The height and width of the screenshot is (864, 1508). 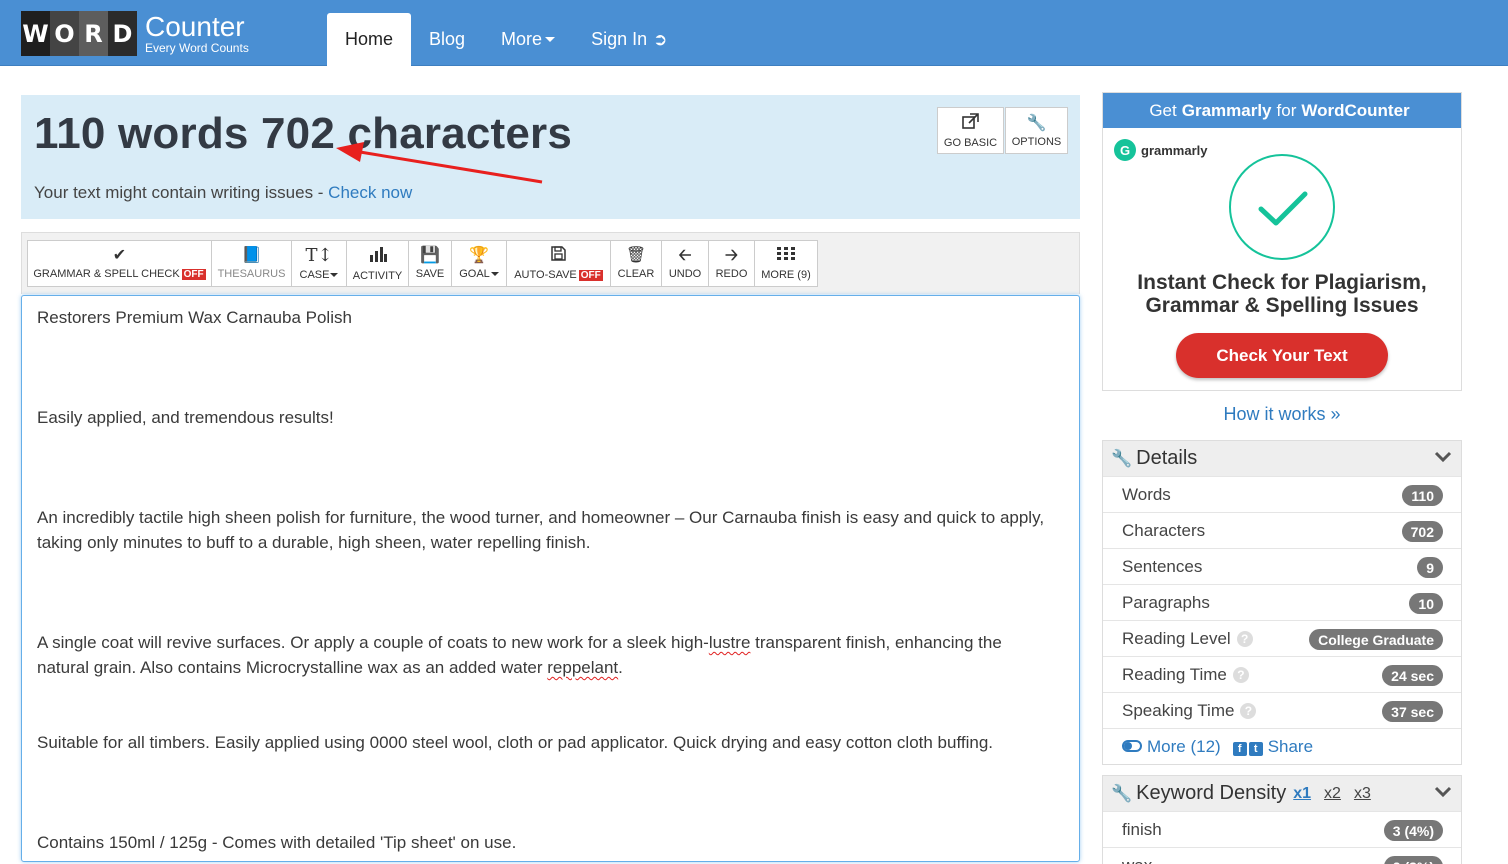 I want to click on detail-label: Words, so click(x=1146, y=494).